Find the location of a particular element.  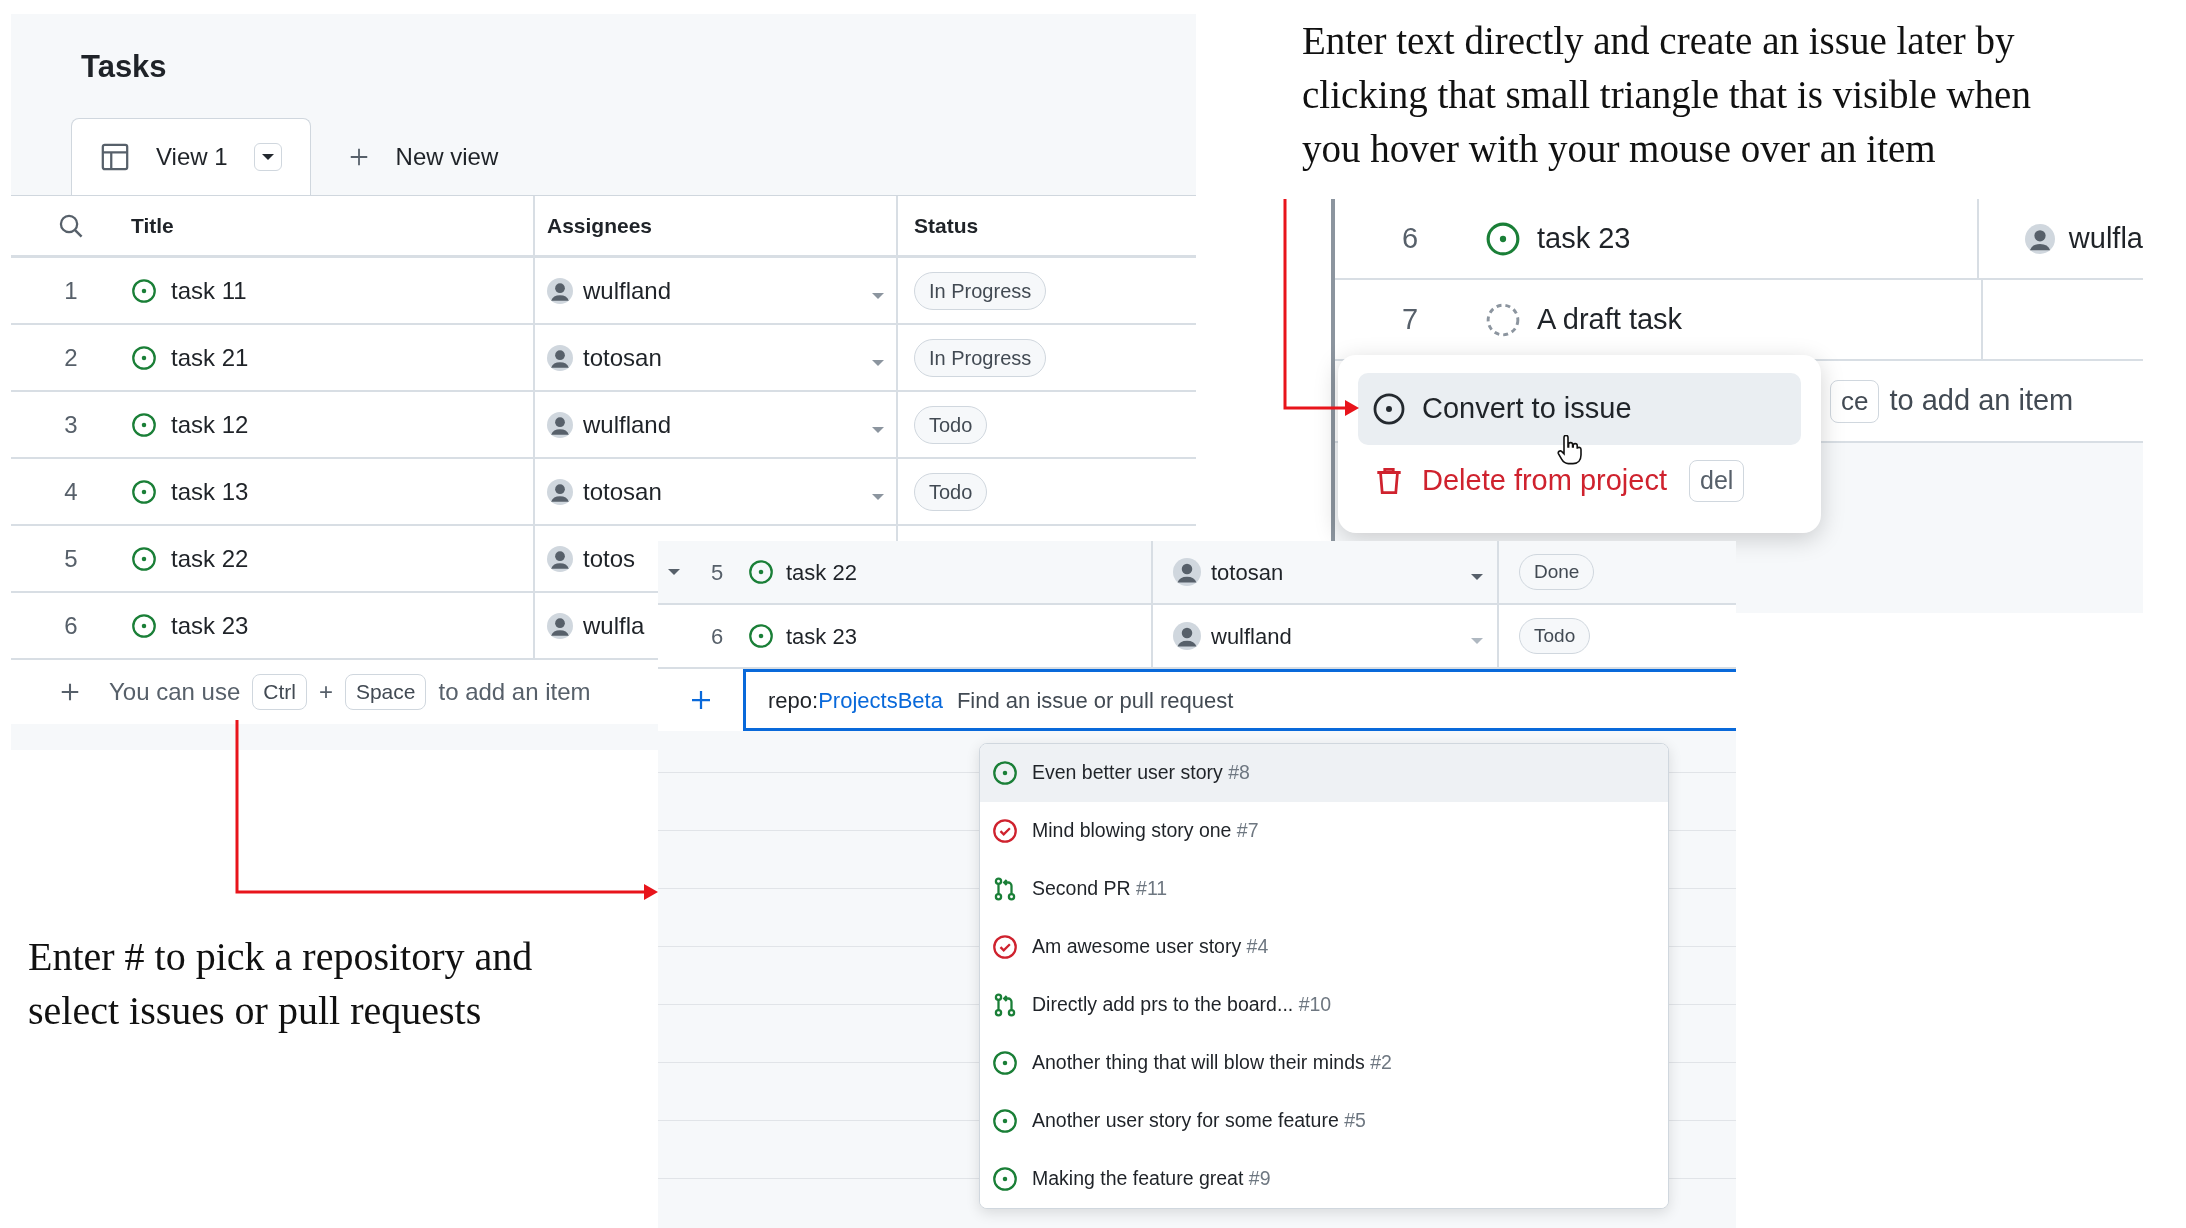

hand-cursor-icon is located at coordinates (1569, 450).